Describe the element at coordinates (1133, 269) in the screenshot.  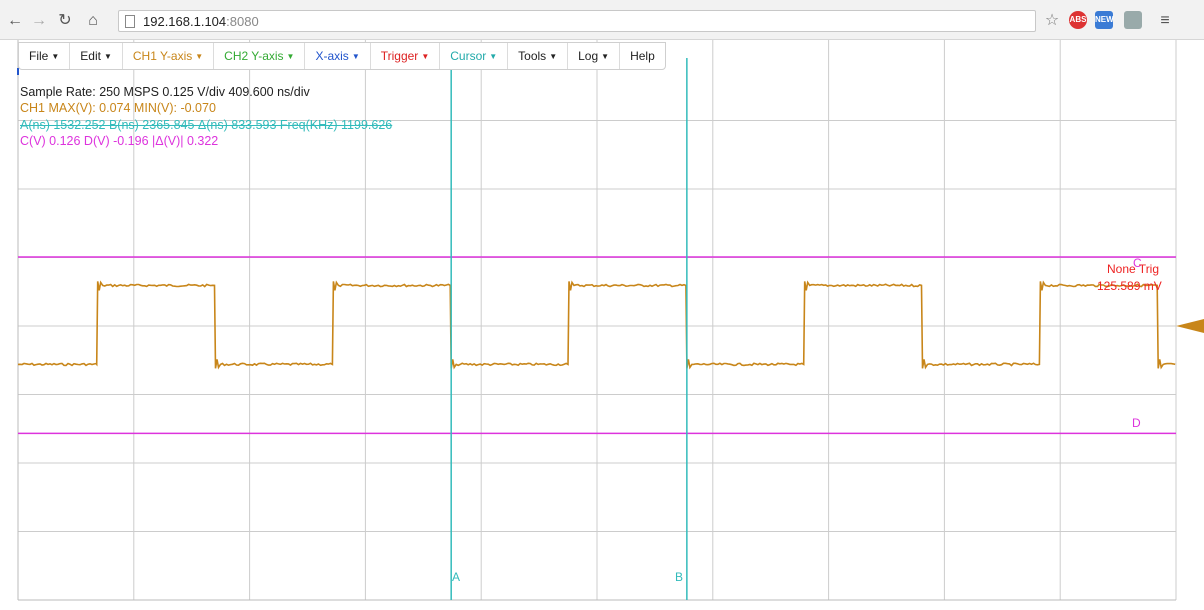
I see `trigger-mode-label: None Trig` at that location.